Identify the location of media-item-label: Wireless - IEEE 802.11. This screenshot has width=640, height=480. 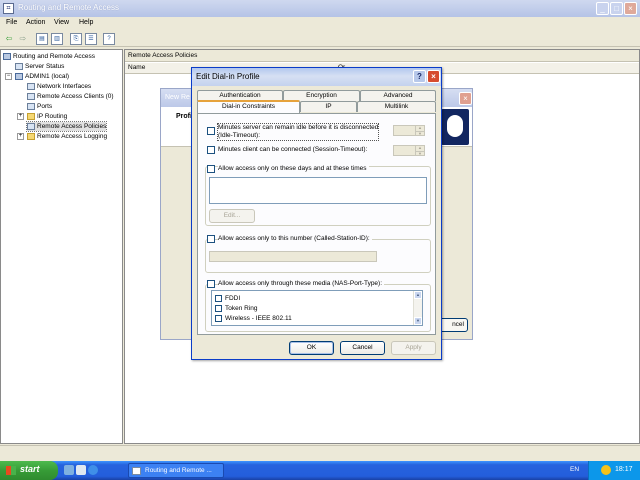
(258, 318).